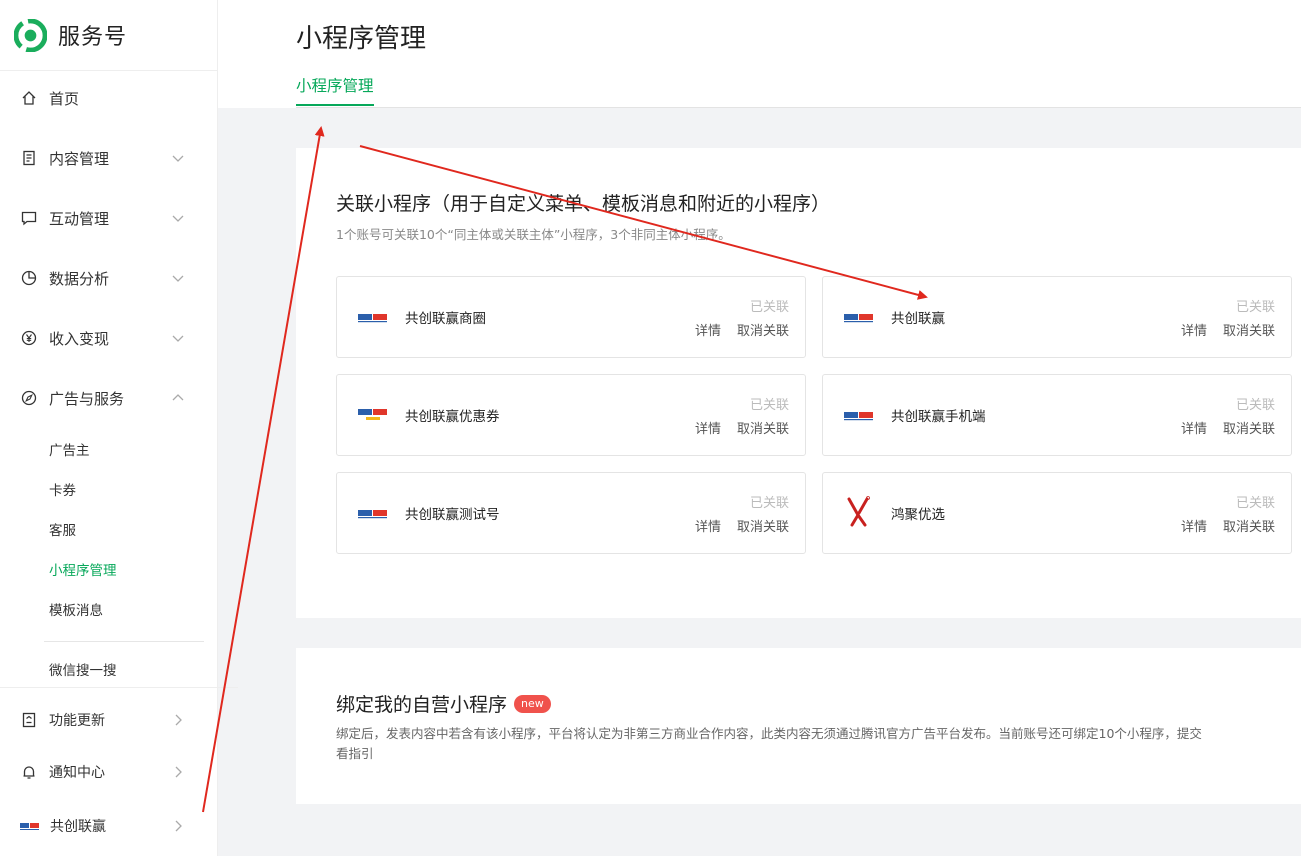 The image size is (1301, 856). What do you see at coordinates (76, 611) in the screenshot?
I see `sub-item-template-messages: 模板消息` at bounding box center [76, 611].